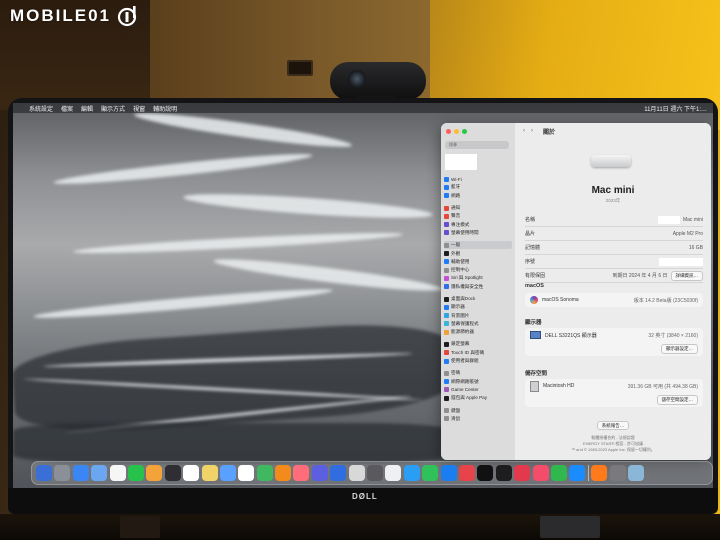 This screenshot has width=720, height=540. Describe the element at coordinates (531, 131) in the screenshot. I see `back-forward-icon: ‹›` at that location.